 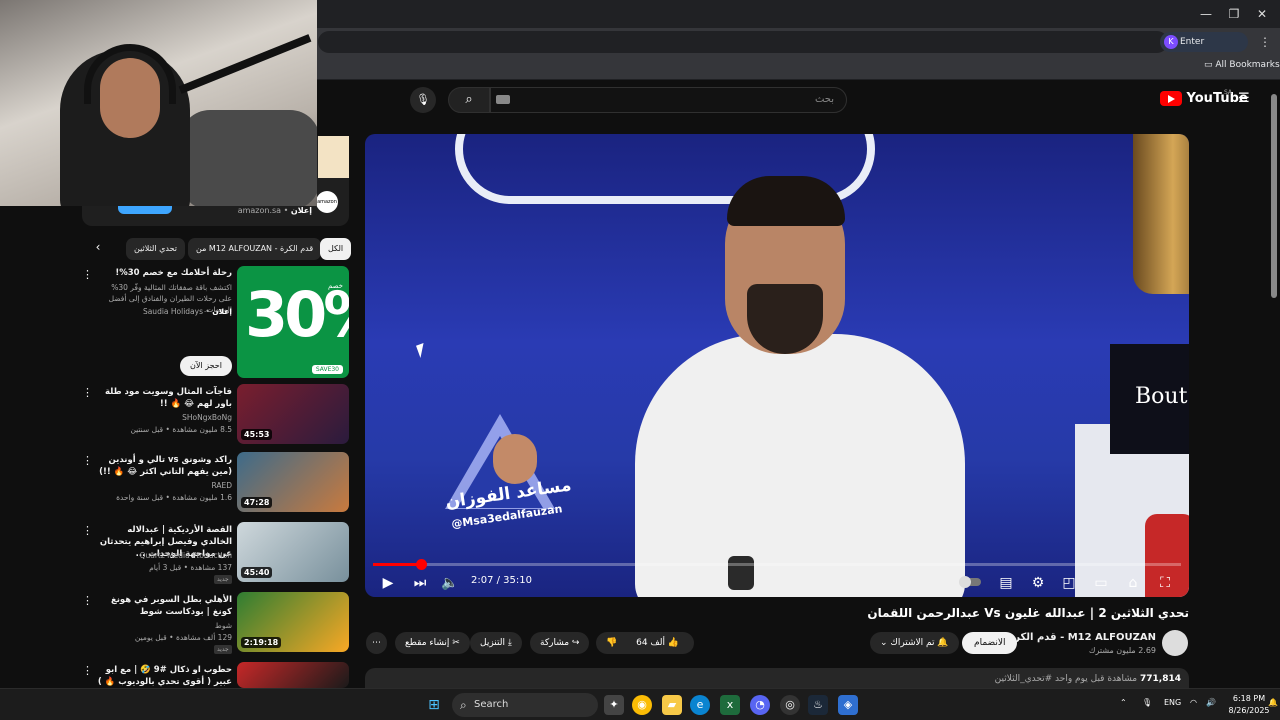 I want to click on steam-icon: ♨, so click(x=818, y=705).